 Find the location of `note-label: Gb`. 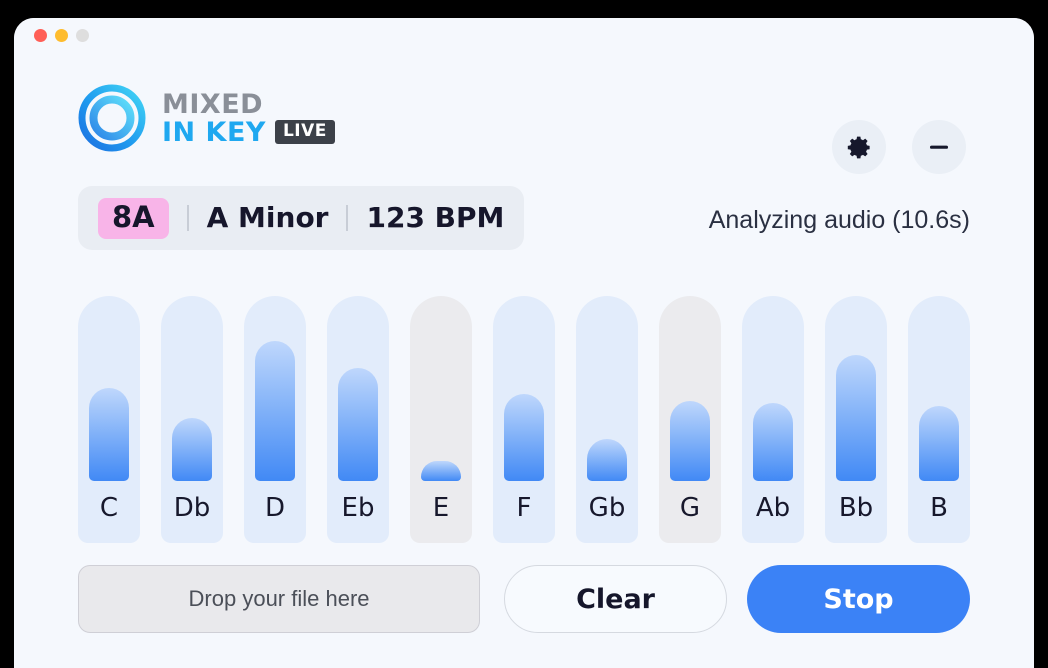

note-label: Gb is located at coordinates (607, 508).